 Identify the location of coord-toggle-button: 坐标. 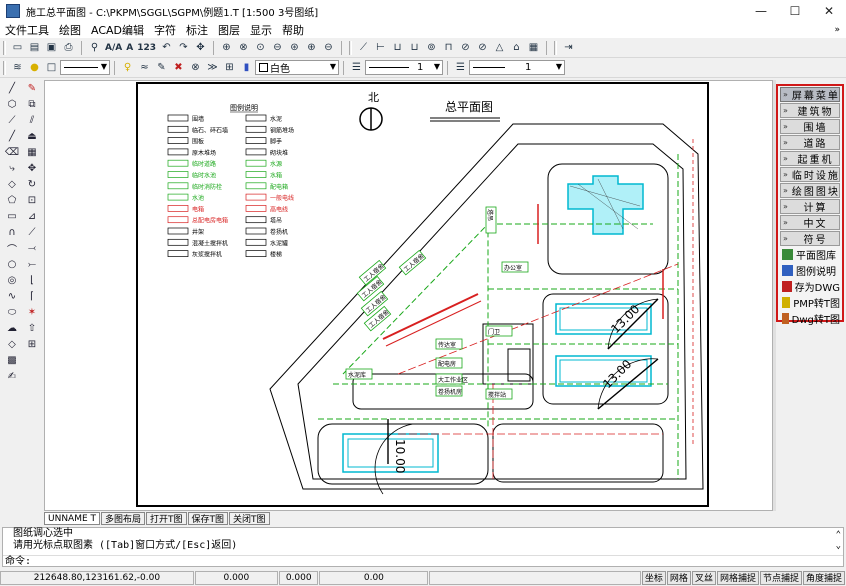
(653, 577).